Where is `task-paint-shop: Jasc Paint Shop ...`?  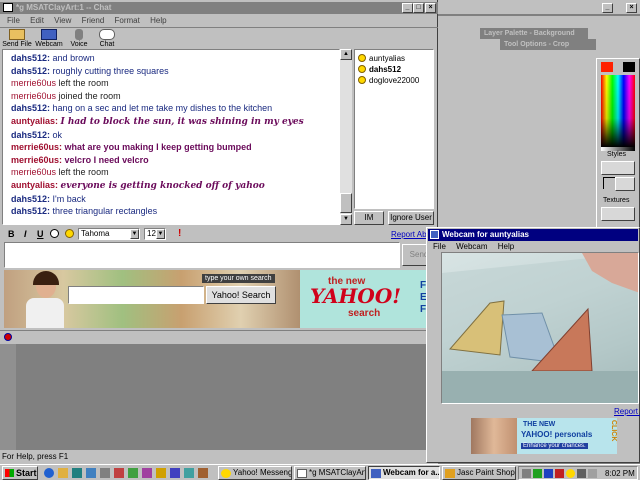
task-paint-shop: Jasc Paint Shop ... is located at coordinates (479, 473).